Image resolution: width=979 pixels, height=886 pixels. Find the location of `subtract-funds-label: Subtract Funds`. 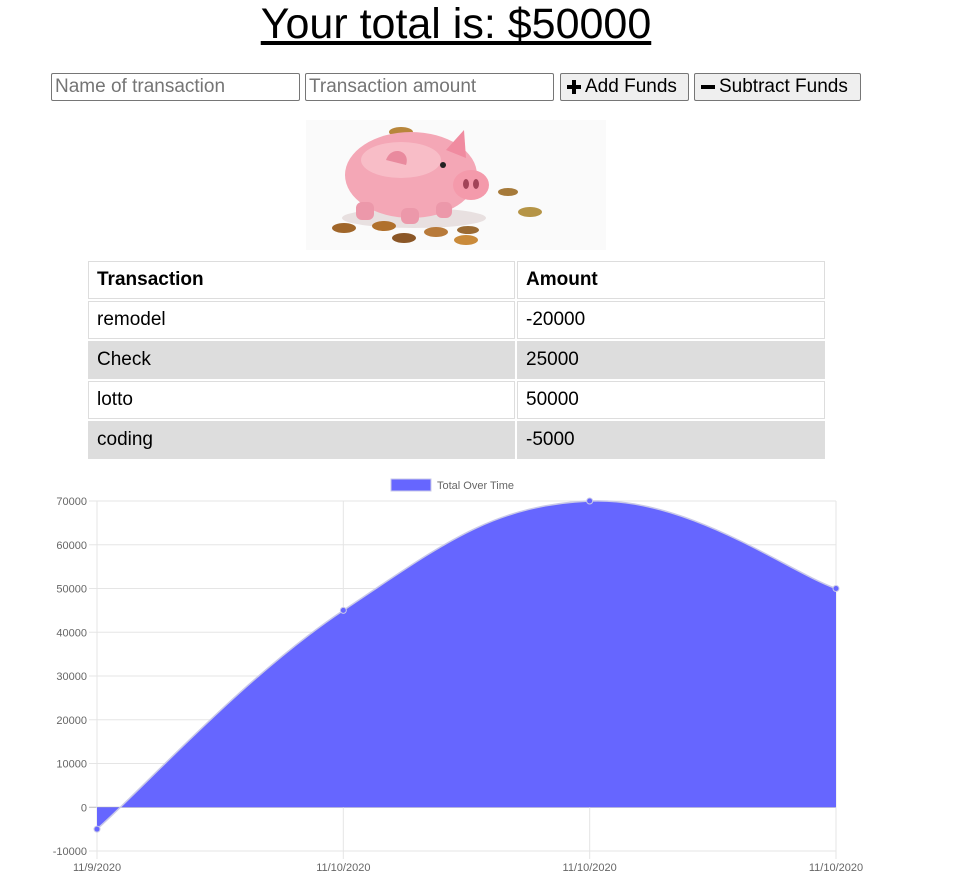

subtract-funds-label: Subtract Funds is located at coordinates (783, 86).